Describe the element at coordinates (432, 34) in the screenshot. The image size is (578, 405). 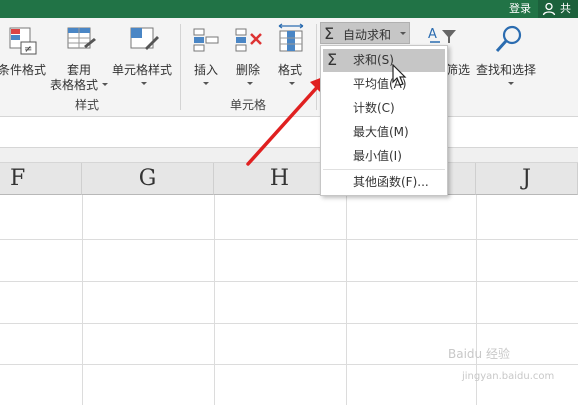
I see `svg-text: A` at that location.